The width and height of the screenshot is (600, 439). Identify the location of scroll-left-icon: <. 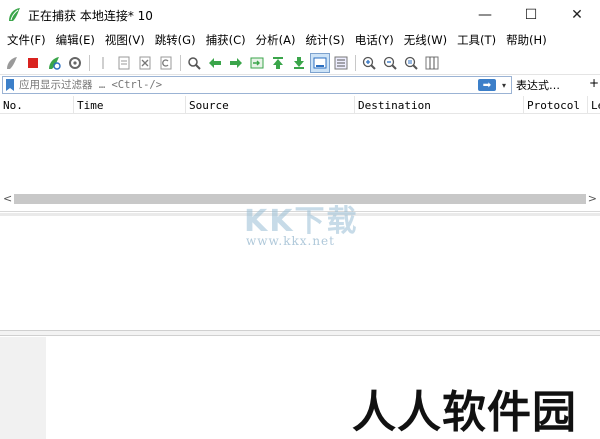
(7, 199).